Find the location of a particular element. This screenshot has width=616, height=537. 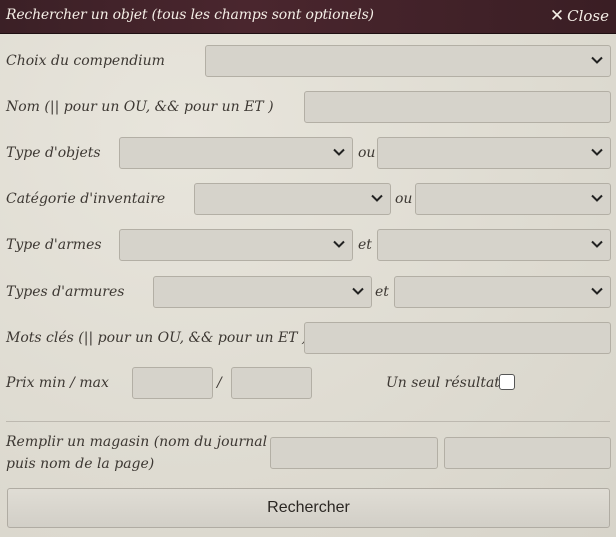

name-input is located at coordinates (457, 107).